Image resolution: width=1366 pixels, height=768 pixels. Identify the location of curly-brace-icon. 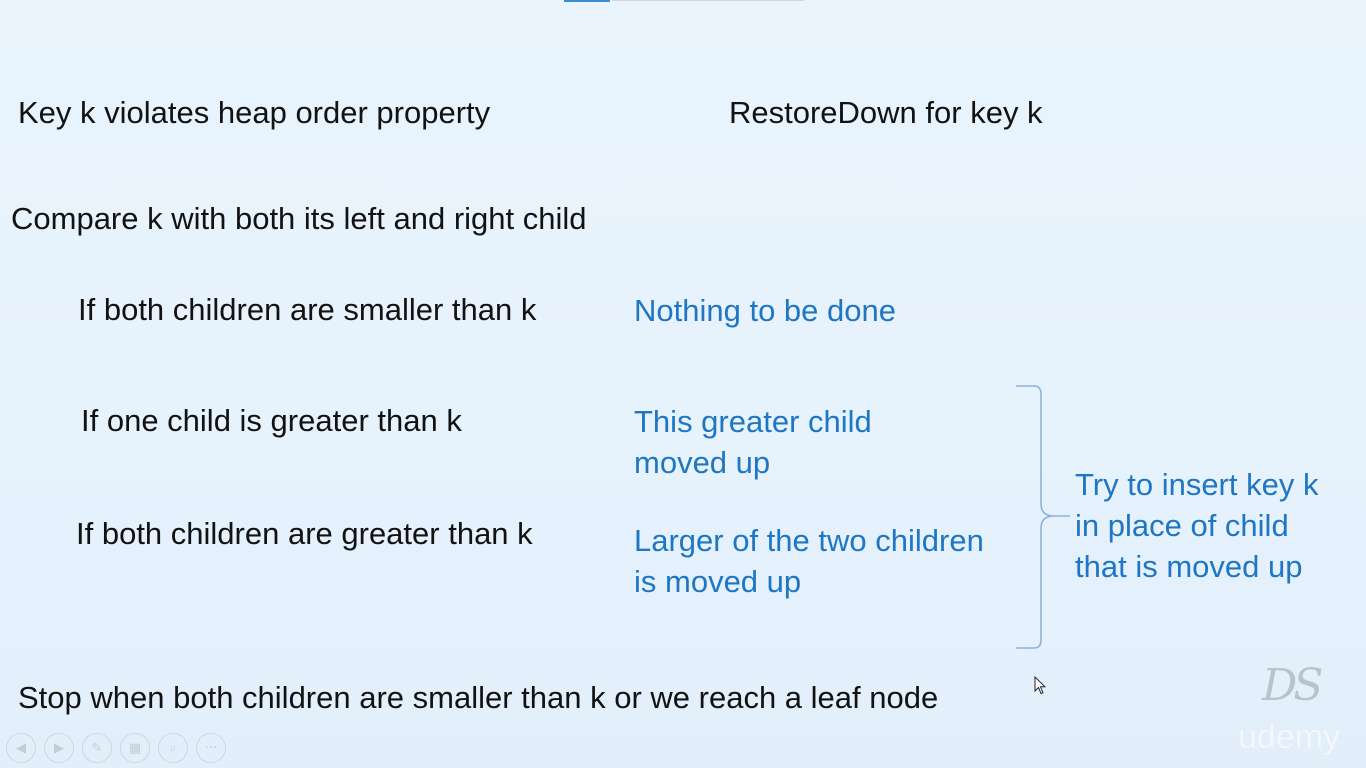
(1043, 517).